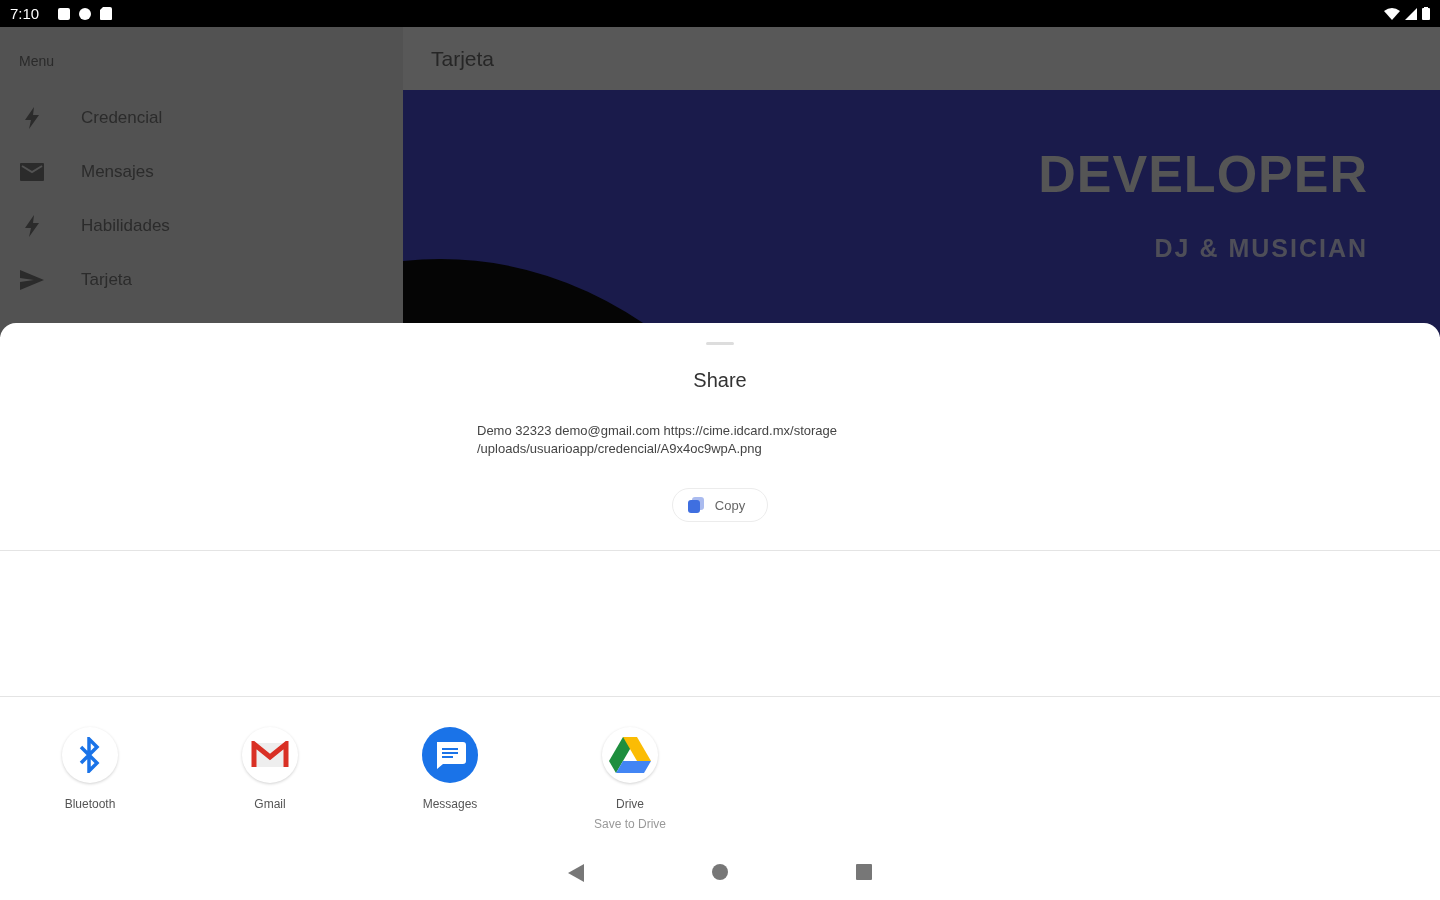 The height and width of the screenshot is (900, 1440). What do you see at coordinates (1203, 174) in the screenshot?
I see `card-title: DEVELOPER` at bounding box center [1203, 174].